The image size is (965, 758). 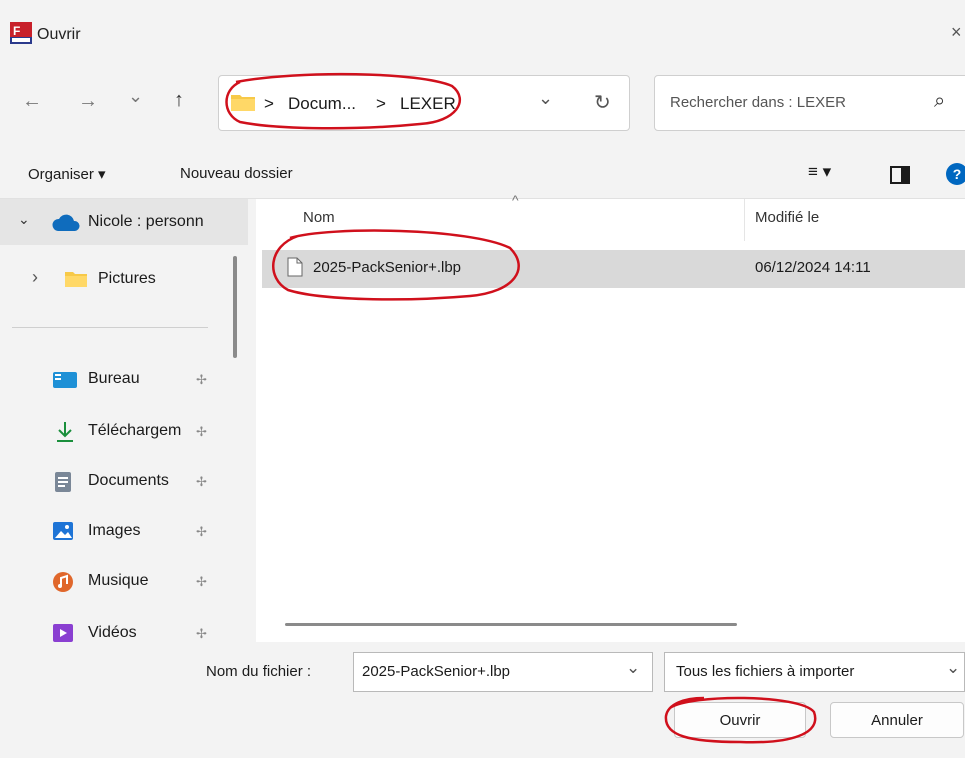 What do you see at coordinates (897, 720) in the screenshot?
I see `cancel-button: Annuler` at bounding box center [897, 720].